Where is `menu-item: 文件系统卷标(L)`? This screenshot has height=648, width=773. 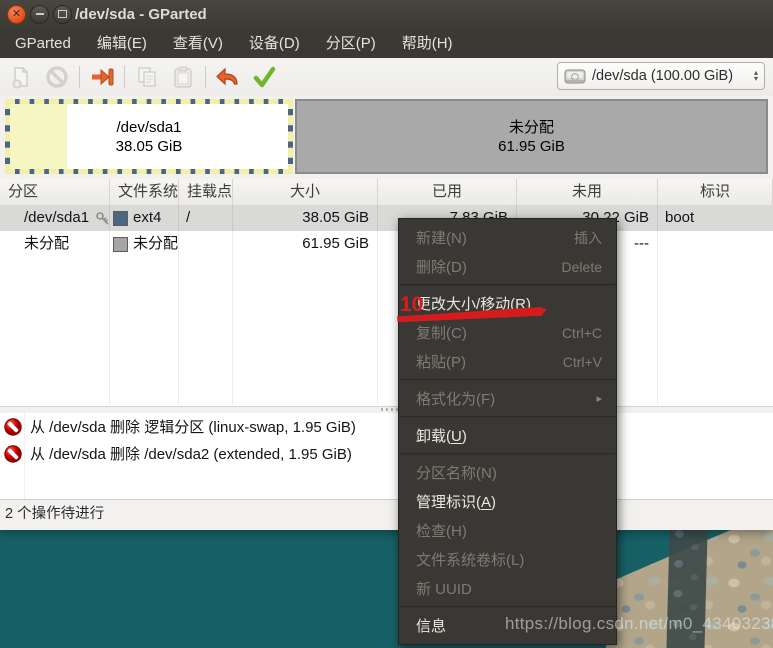 menu-item: 文件系统卷标(L) is located at coordinates (507, 559).